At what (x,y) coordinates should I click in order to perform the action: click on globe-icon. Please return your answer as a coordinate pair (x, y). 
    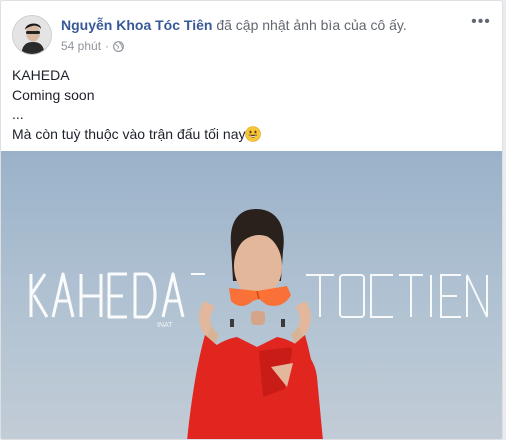
    Looking at the image, I should click on (118, 46).